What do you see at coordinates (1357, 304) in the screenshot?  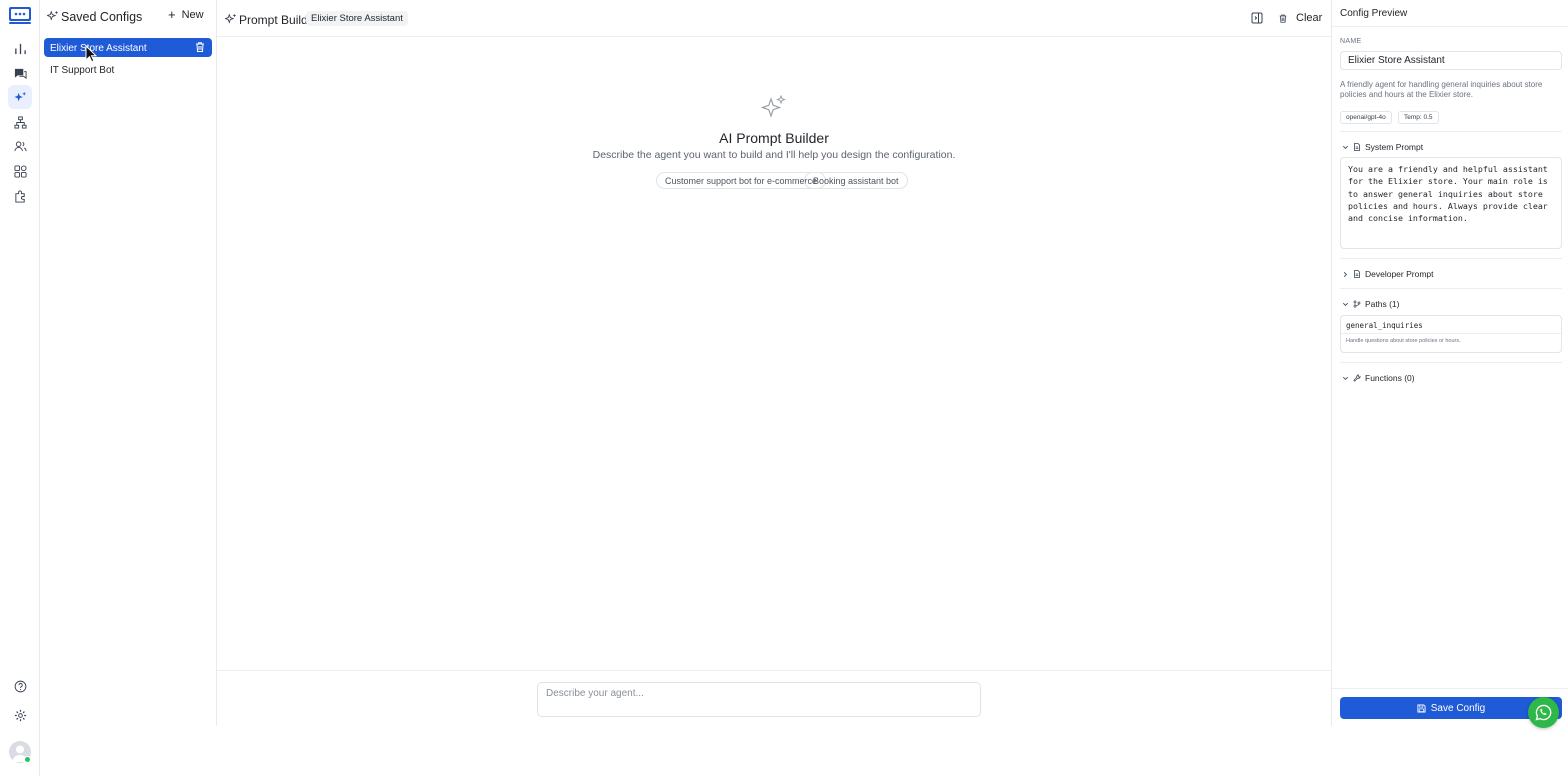 I see `branch-icon` at bounding box center [1357, 304].